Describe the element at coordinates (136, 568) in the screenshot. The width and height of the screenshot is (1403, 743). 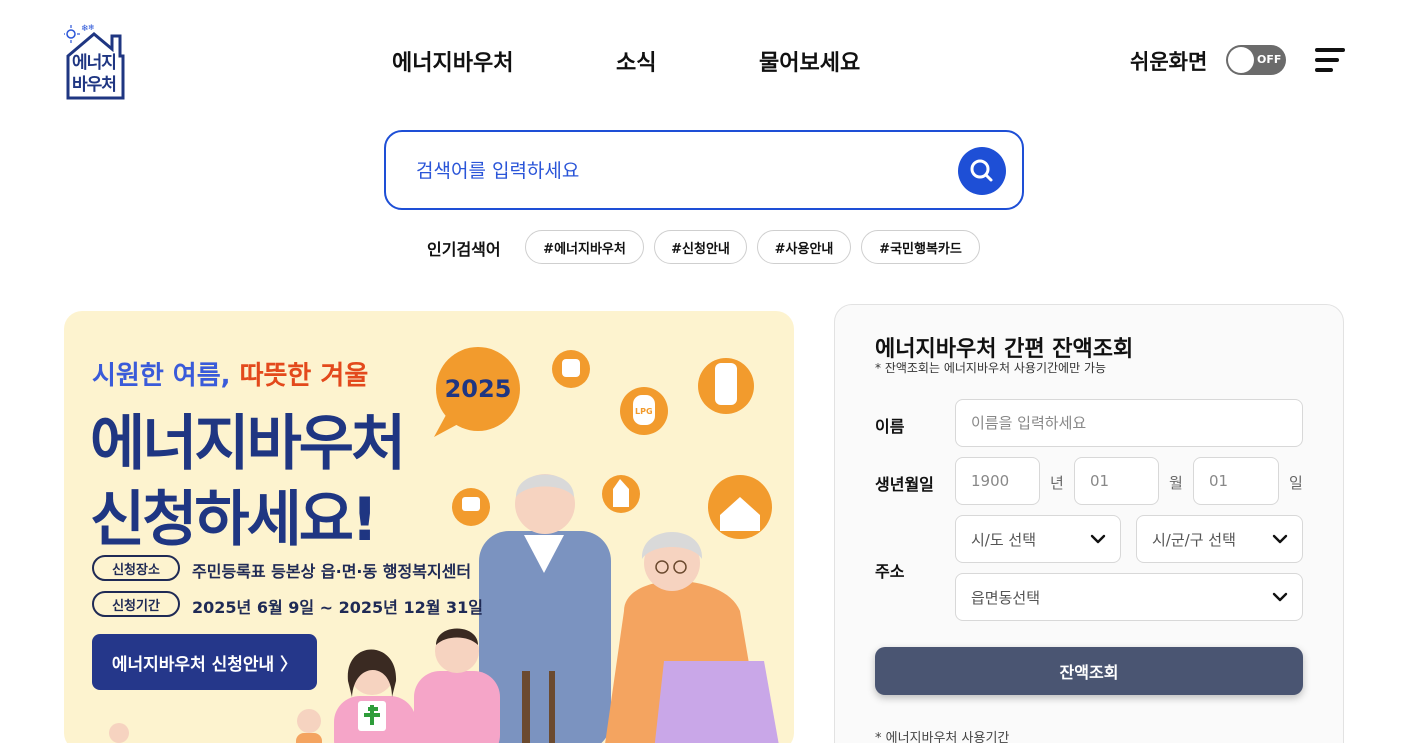
I see `place-label: 신청장소` at that location.